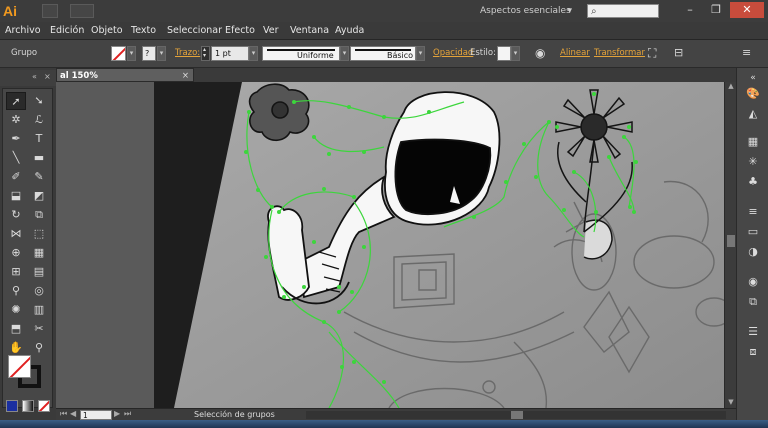 The image size is (768, 428). I want to click on artboard-tool-icon: ⬒, so click(16, 329).